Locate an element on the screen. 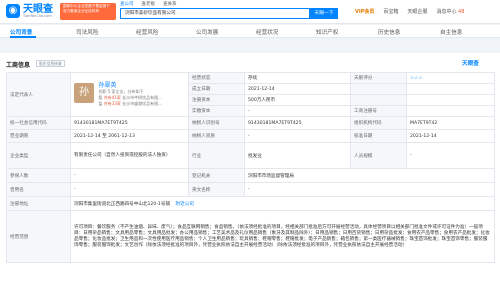 The width and height of the screenshot is (500, 292). company-count: 共有33家 is located at coordinates (112, 103).